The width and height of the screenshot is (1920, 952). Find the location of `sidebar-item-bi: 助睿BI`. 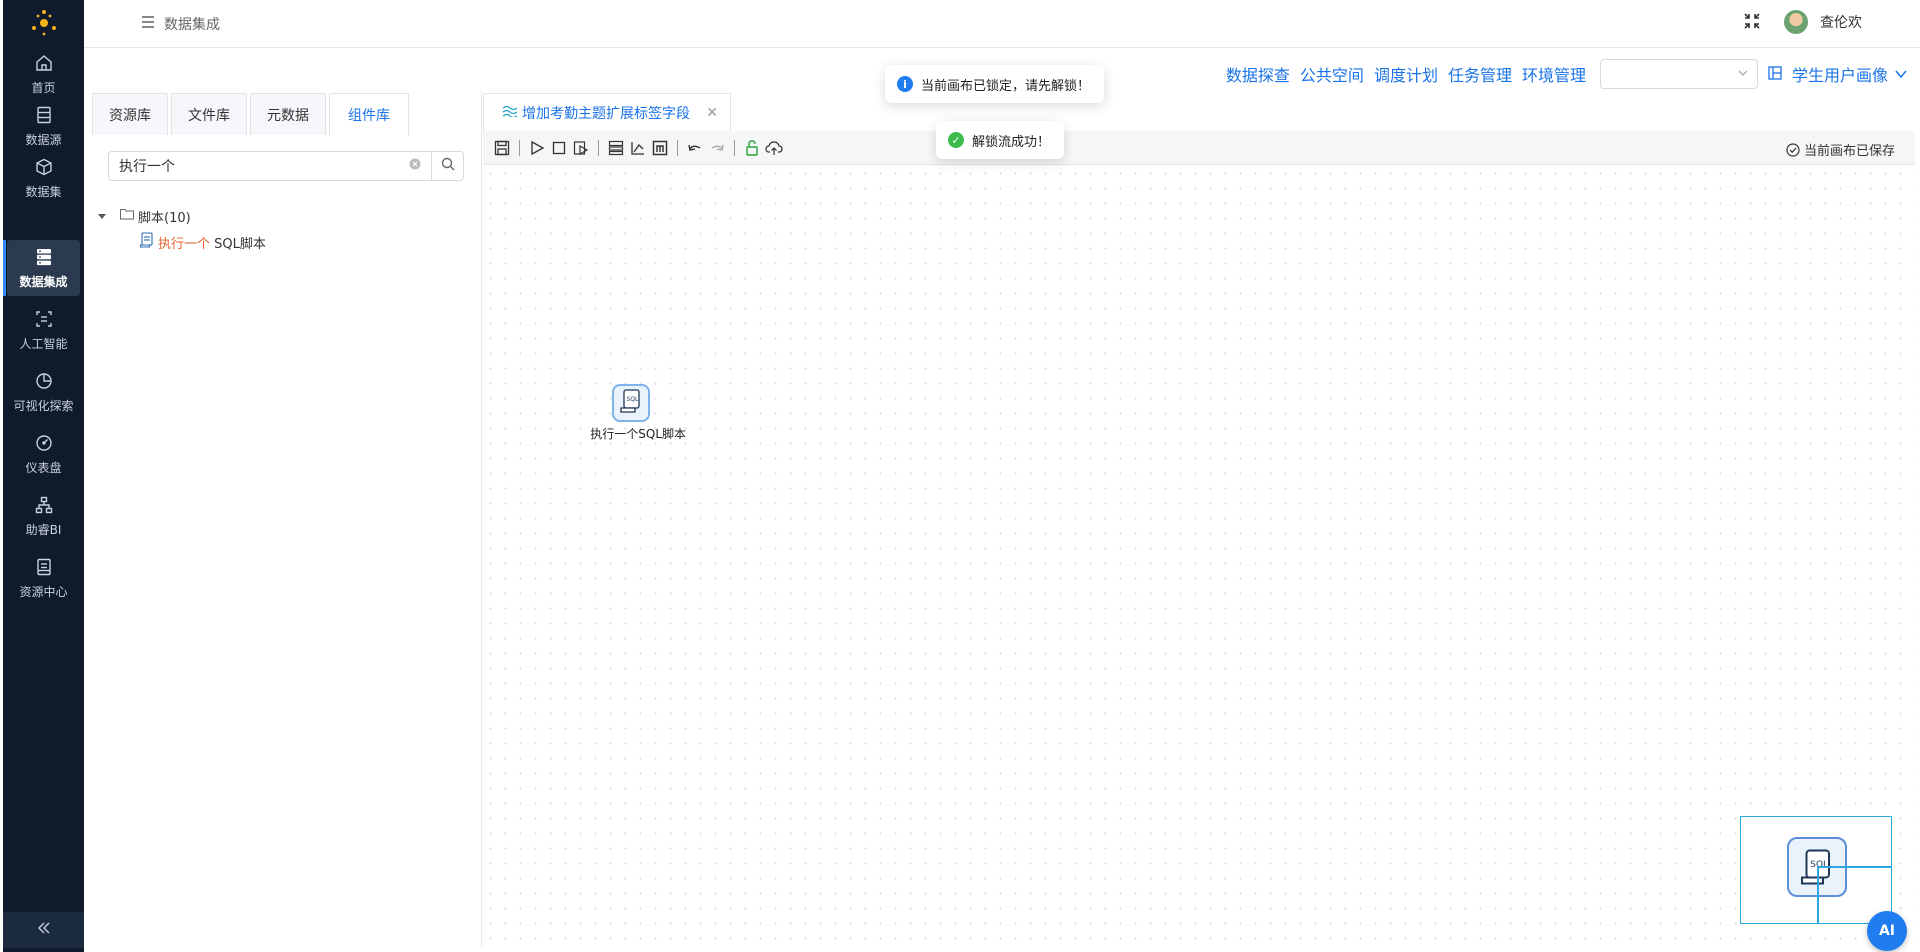

sidebar-item-bi: 助睿BI is located at coordinates (43, 516).